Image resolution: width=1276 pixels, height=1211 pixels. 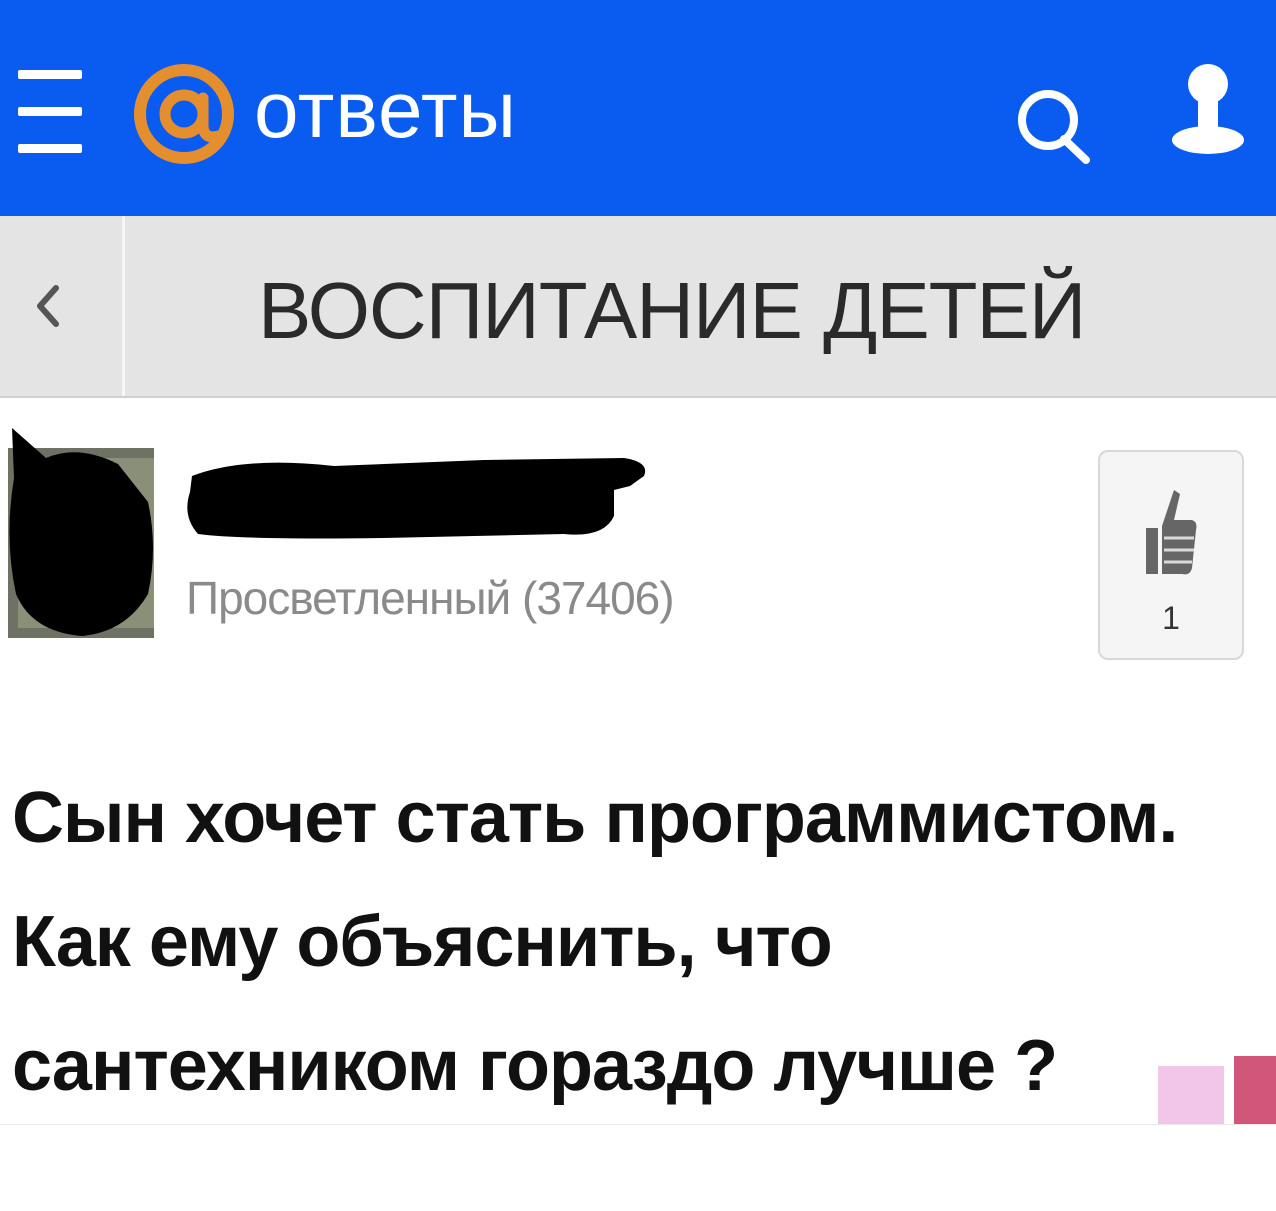 What do you see at coordinates (184, 114) in the screenshot?
I see `at-logo-icon` at bounding box center [184, 114].